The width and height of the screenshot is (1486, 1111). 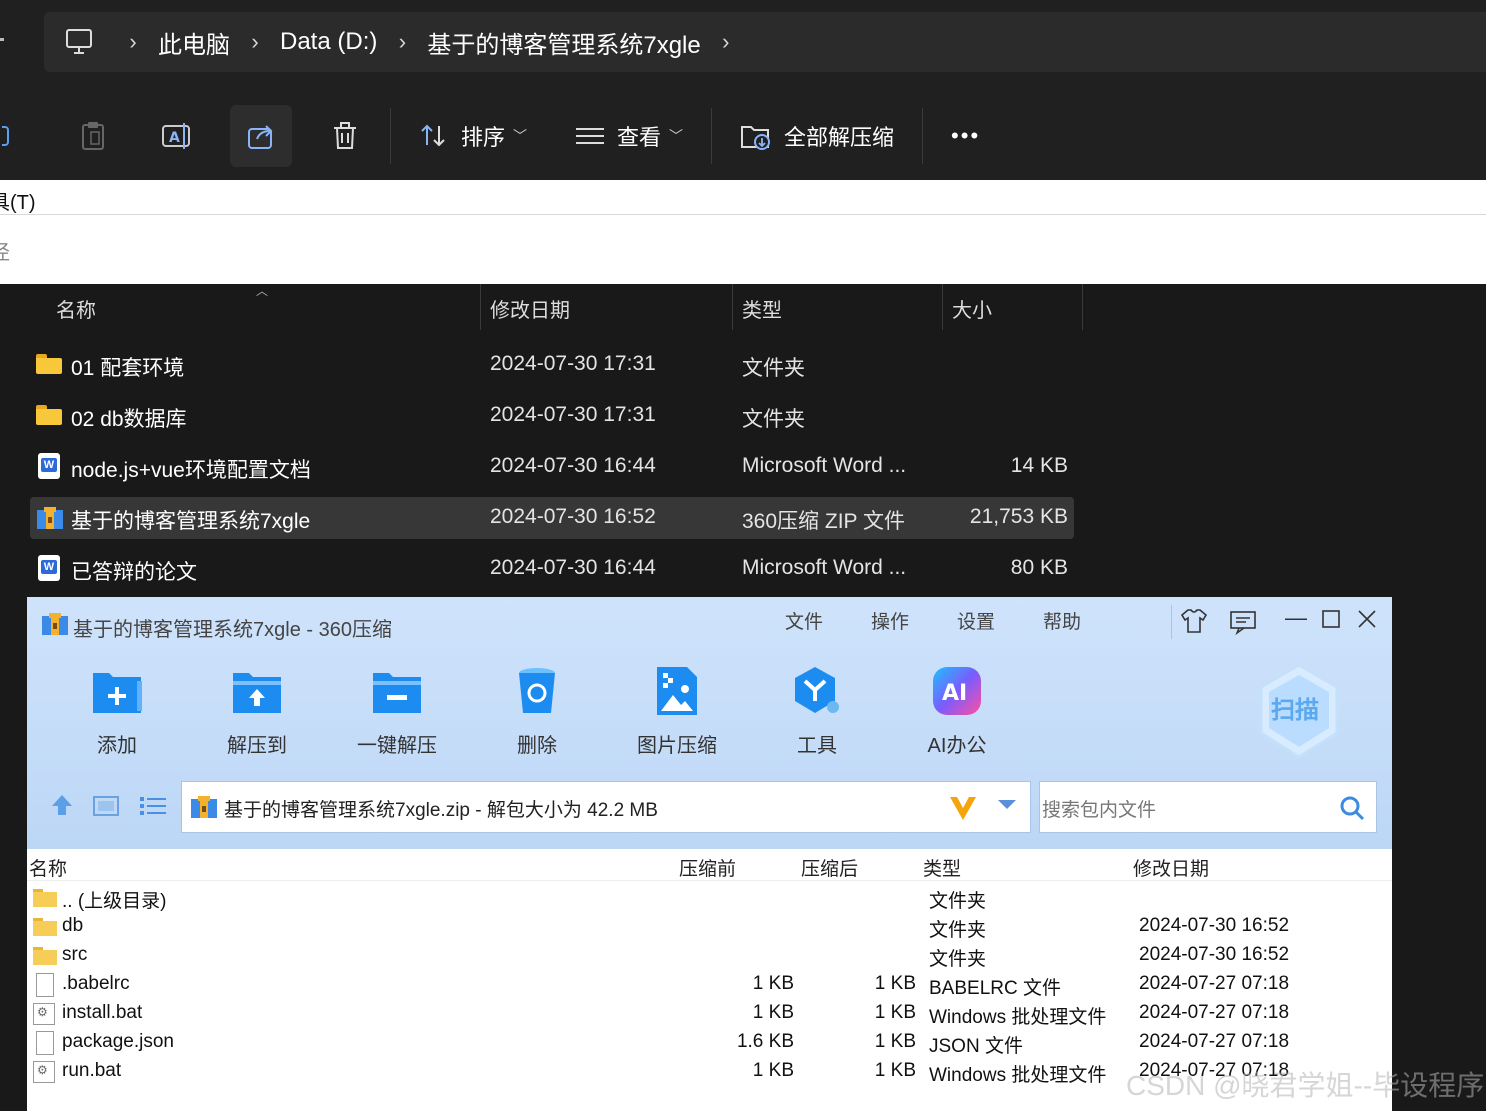 I want to click on one-click-extract-button: 一键解压, so click(x=397, y=710).